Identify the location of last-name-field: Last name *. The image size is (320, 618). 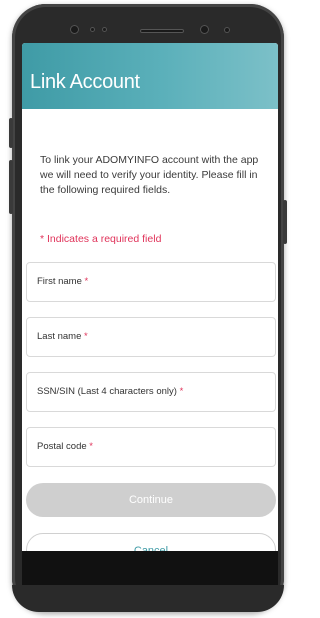
(151, 337).